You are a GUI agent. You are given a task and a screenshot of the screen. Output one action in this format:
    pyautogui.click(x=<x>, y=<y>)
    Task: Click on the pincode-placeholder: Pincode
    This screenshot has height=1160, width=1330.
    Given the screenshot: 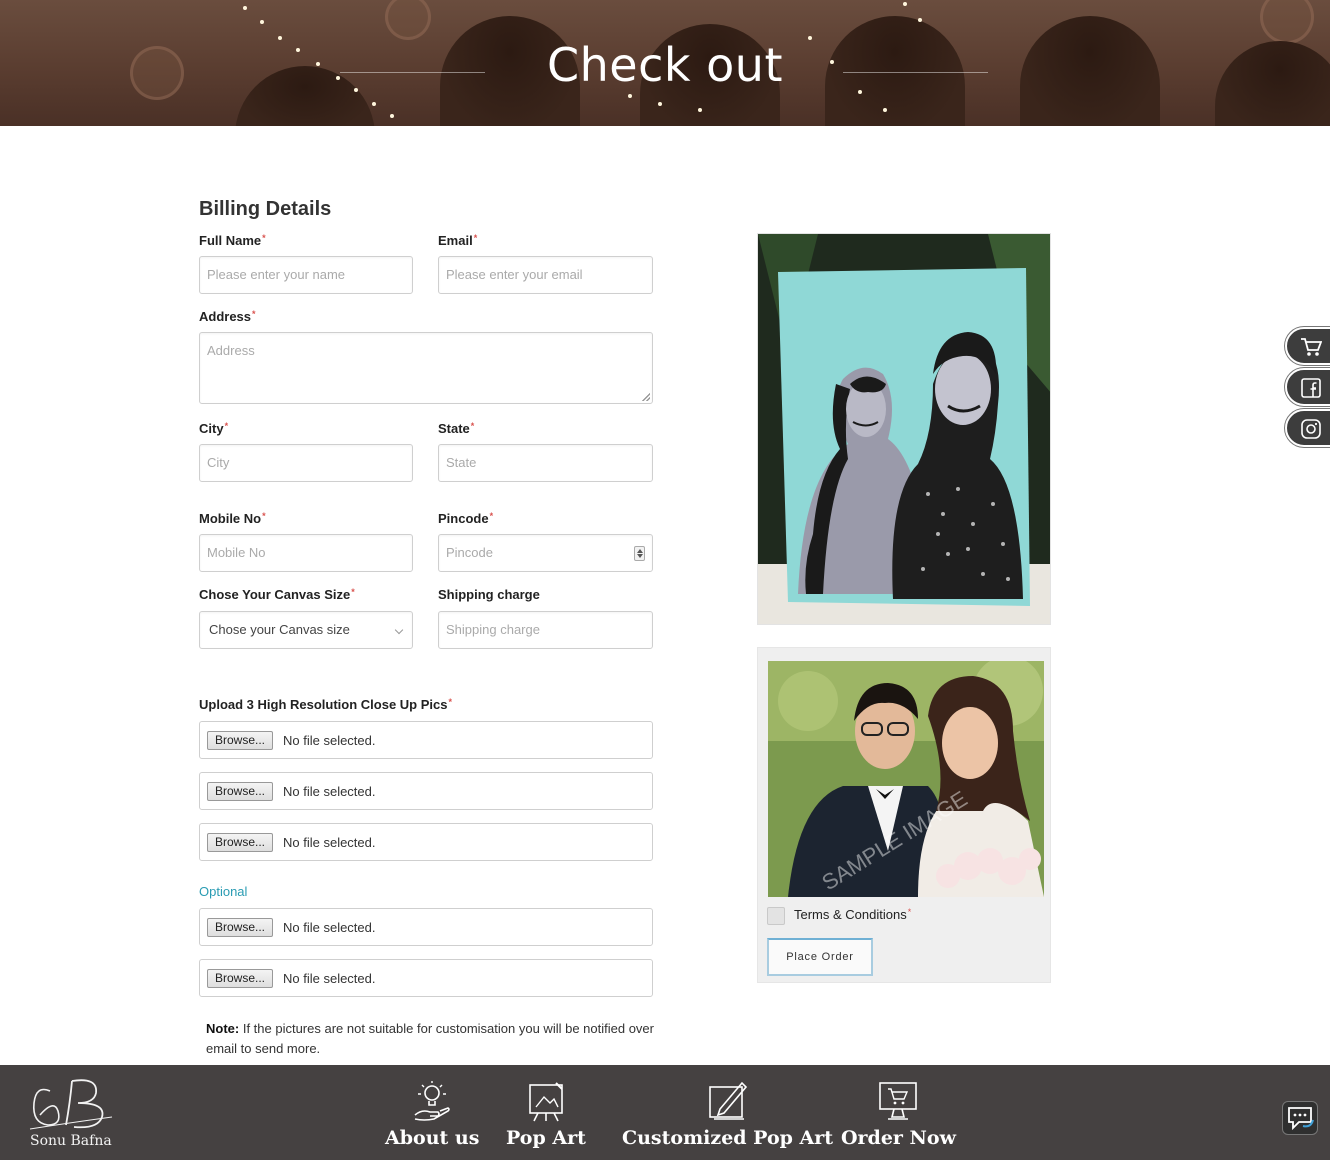 What is the action you would take?
    pyautogui.click(x=469, y=552)
    